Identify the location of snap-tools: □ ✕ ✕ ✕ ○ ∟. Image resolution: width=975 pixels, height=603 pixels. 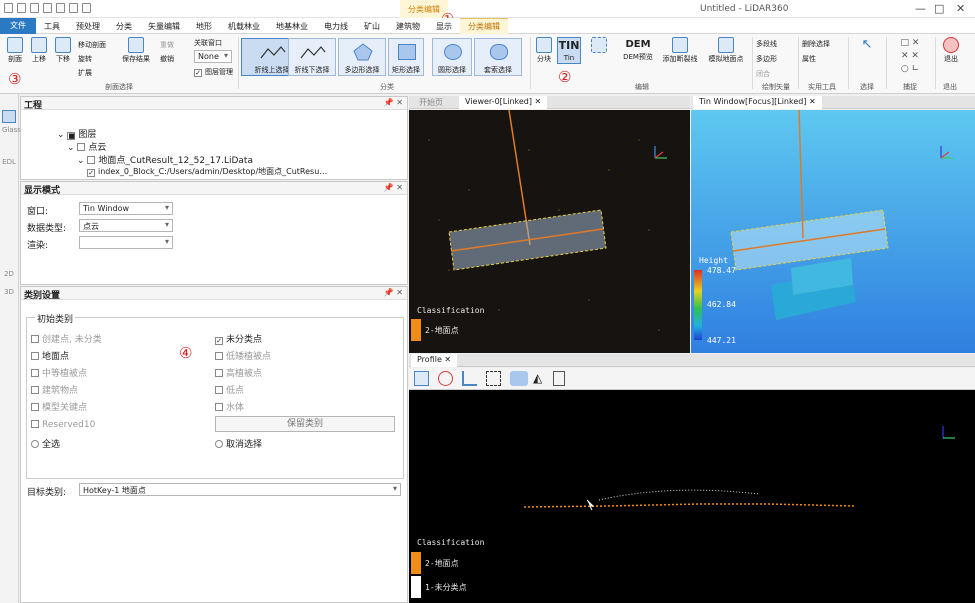
(910, 56).